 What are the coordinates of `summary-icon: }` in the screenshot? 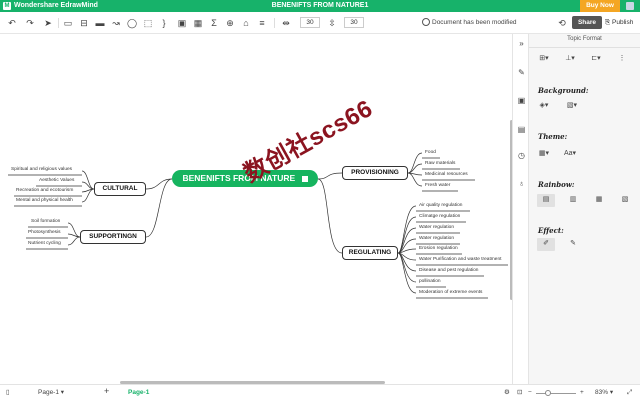 It's located at (164, 23).